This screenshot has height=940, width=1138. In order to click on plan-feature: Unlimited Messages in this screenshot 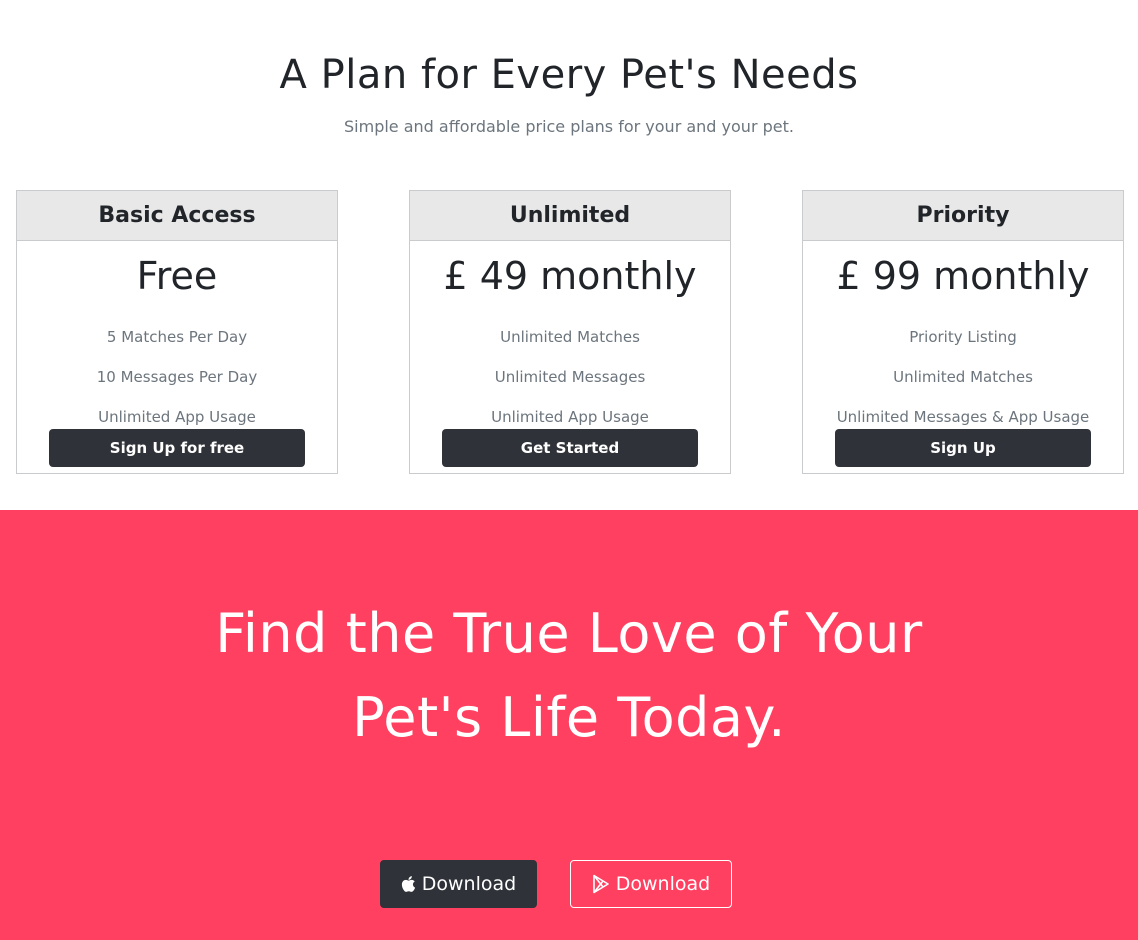, I will do `click(570, 377)`.